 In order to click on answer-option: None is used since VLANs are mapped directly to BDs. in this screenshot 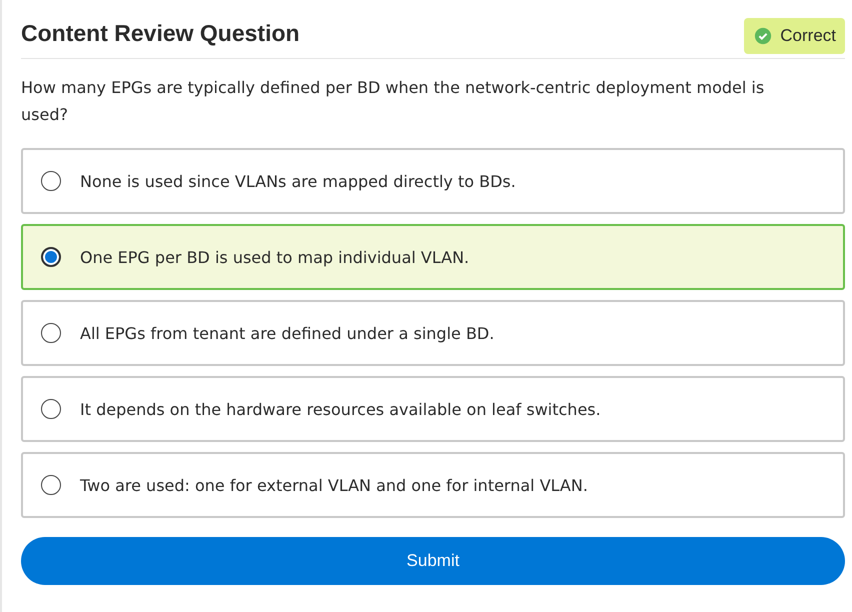, I will do `click(433, 181)`.